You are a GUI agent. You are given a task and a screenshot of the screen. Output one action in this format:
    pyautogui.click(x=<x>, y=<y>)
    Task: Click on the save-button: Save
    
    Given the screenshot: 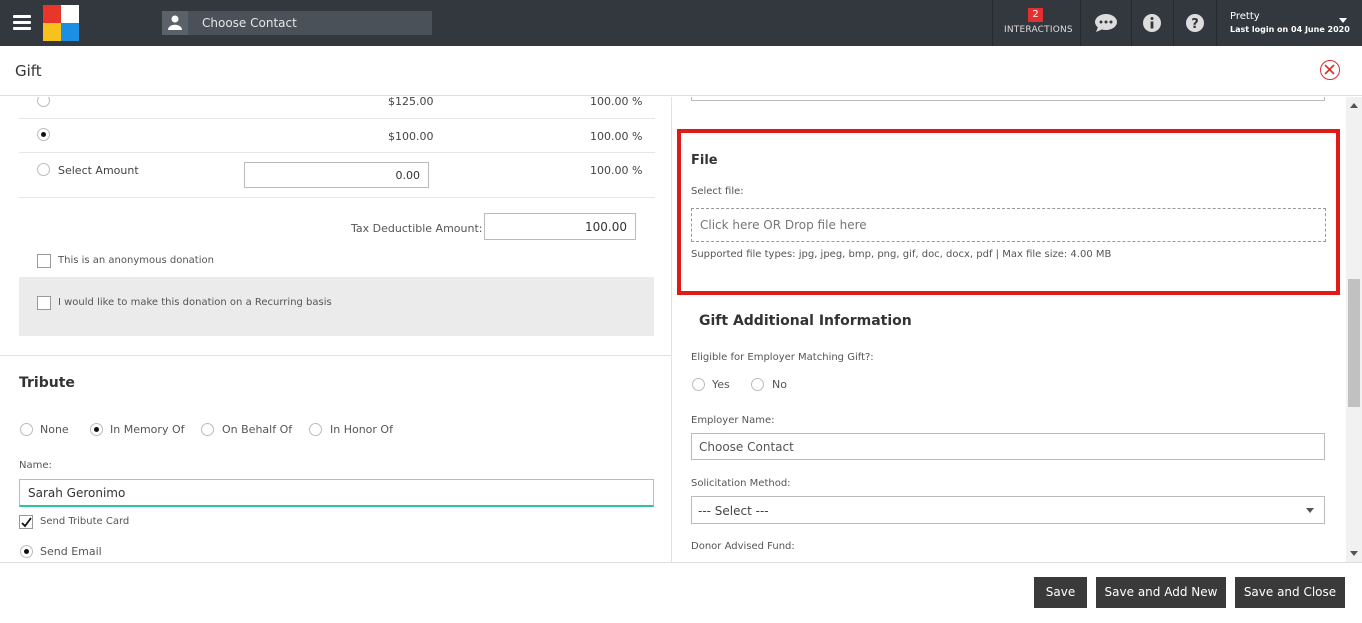 What is the action you would take?
    pyautogui.click(x=1060, y=592)
    